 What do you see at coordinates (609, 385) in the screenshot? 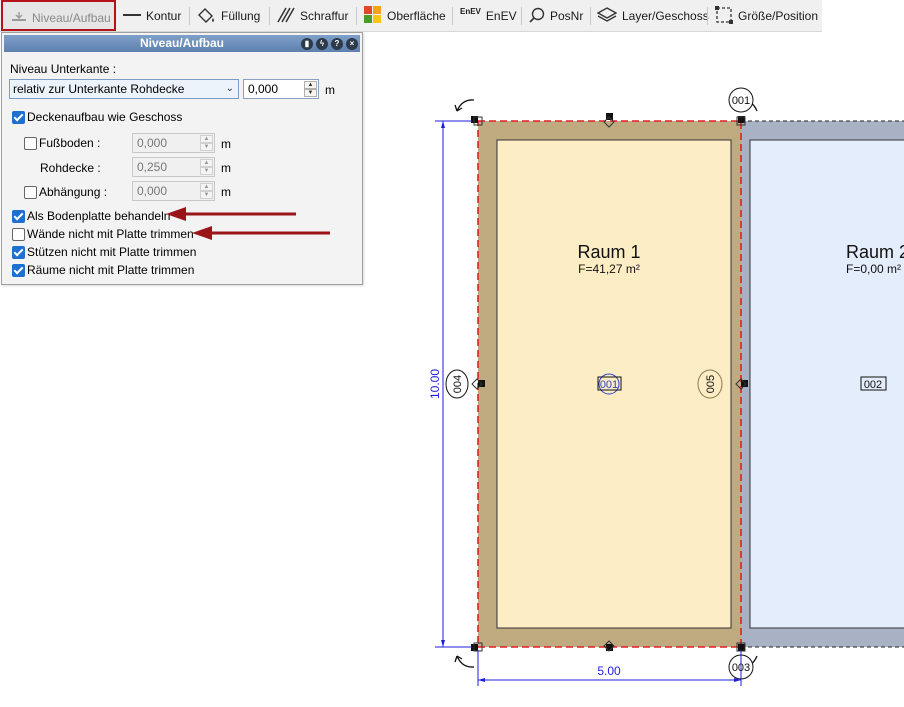
I see `room1-id: 001` at bounding box center [609, 385].